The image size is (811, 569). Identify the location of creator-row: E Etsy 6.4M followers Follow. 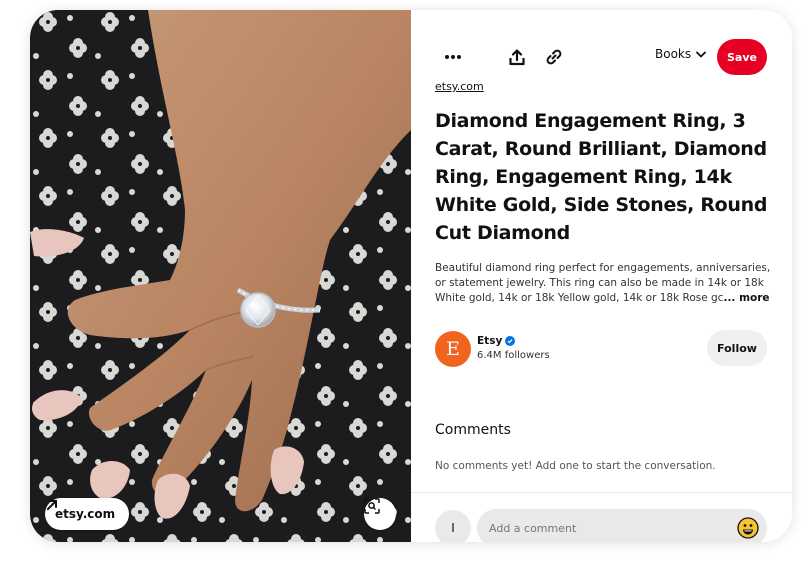
(605, 350).